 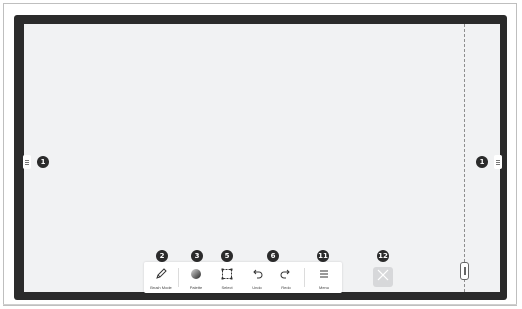 I want to click on palette-icon, so click(x=196, y=274).